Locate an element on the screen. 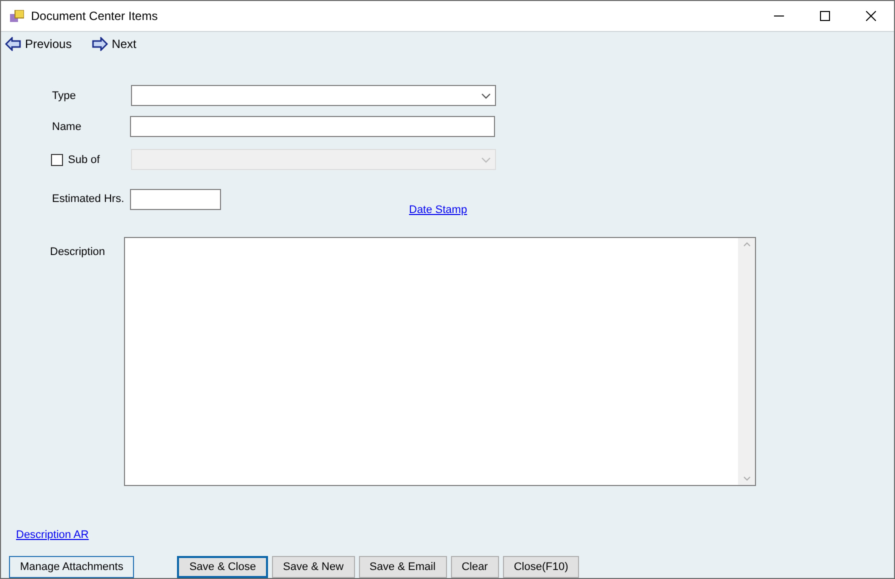 The height and width of the screenshot is (579, 895). form-button: Clear is located at coordinates (474, 567).